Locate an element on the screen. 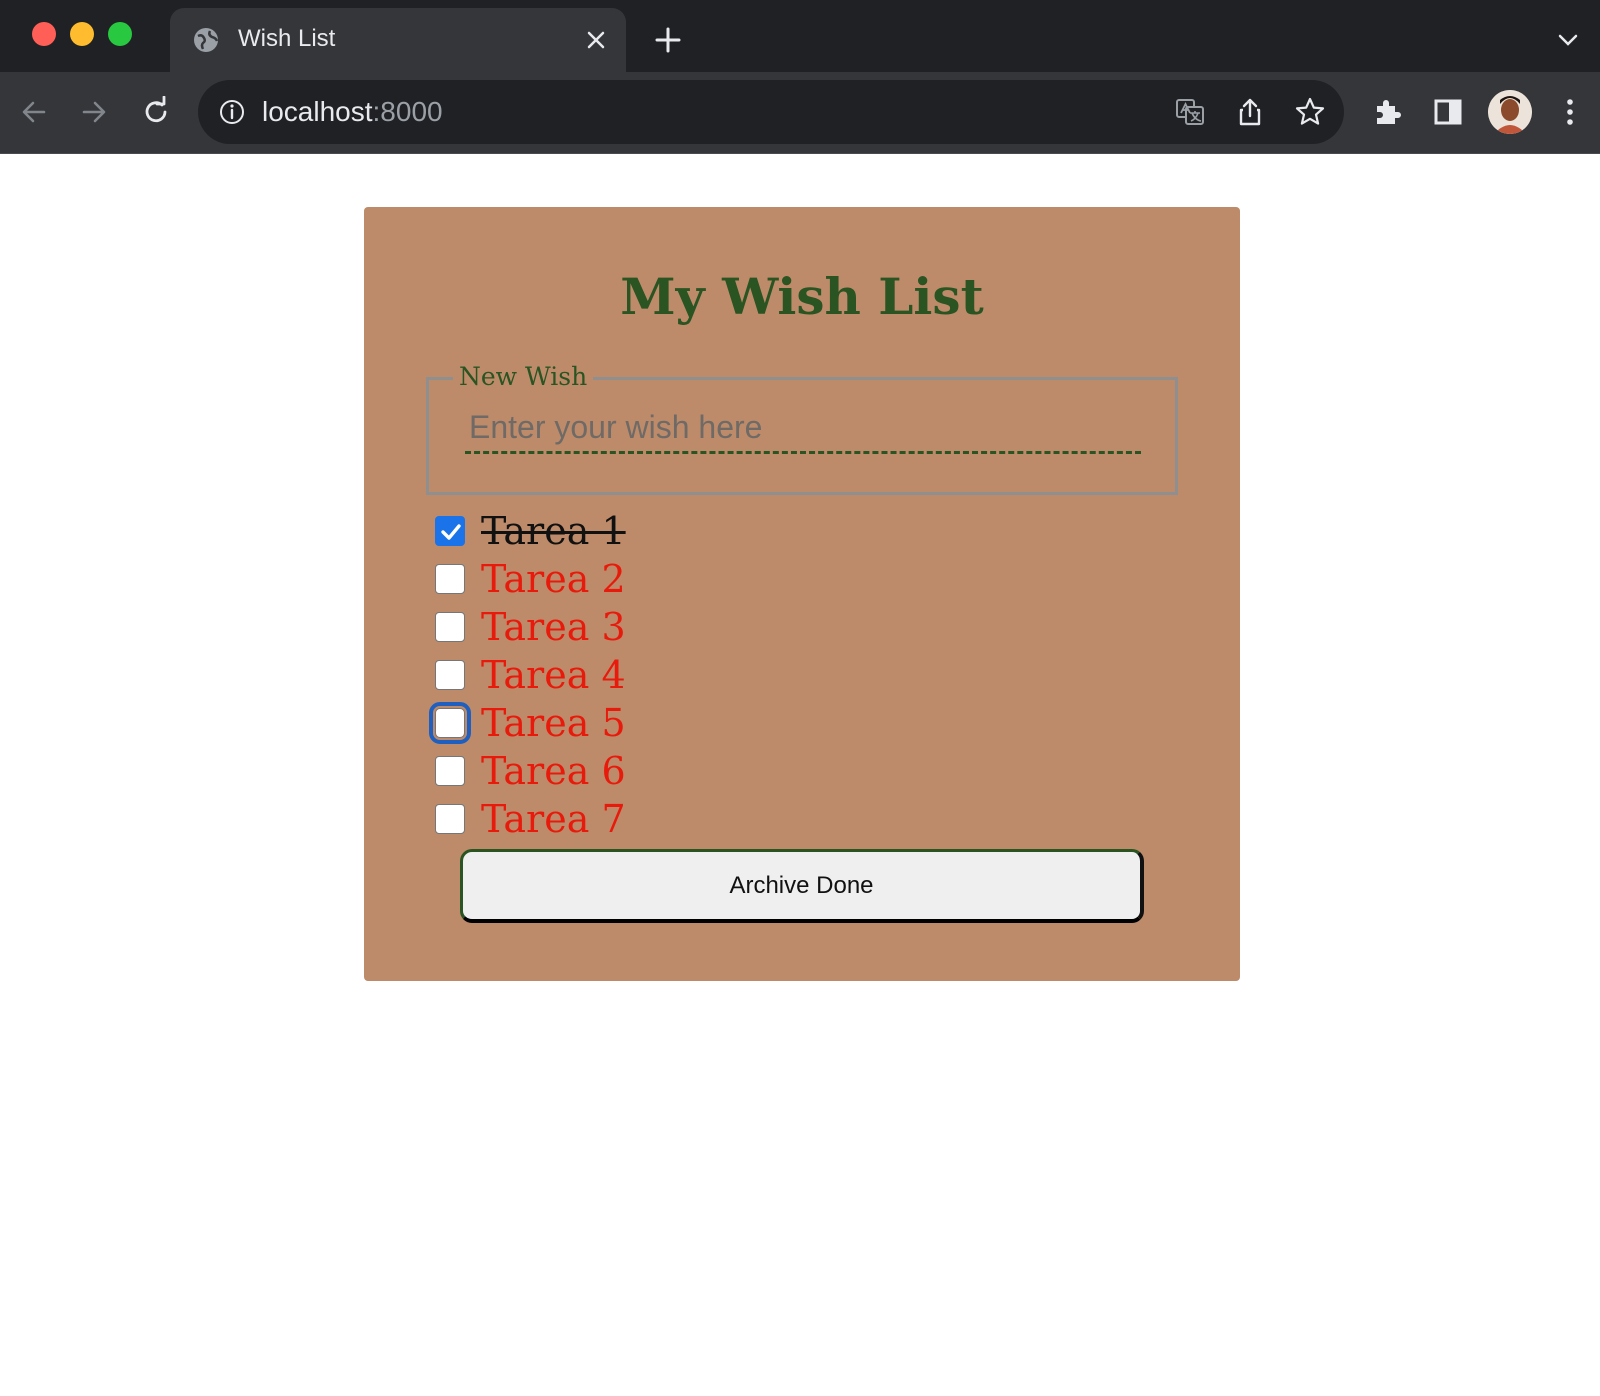 The width and height of the screenshot is (1600, 1396). back-arrow-icon is located at coordinates (34, 112).